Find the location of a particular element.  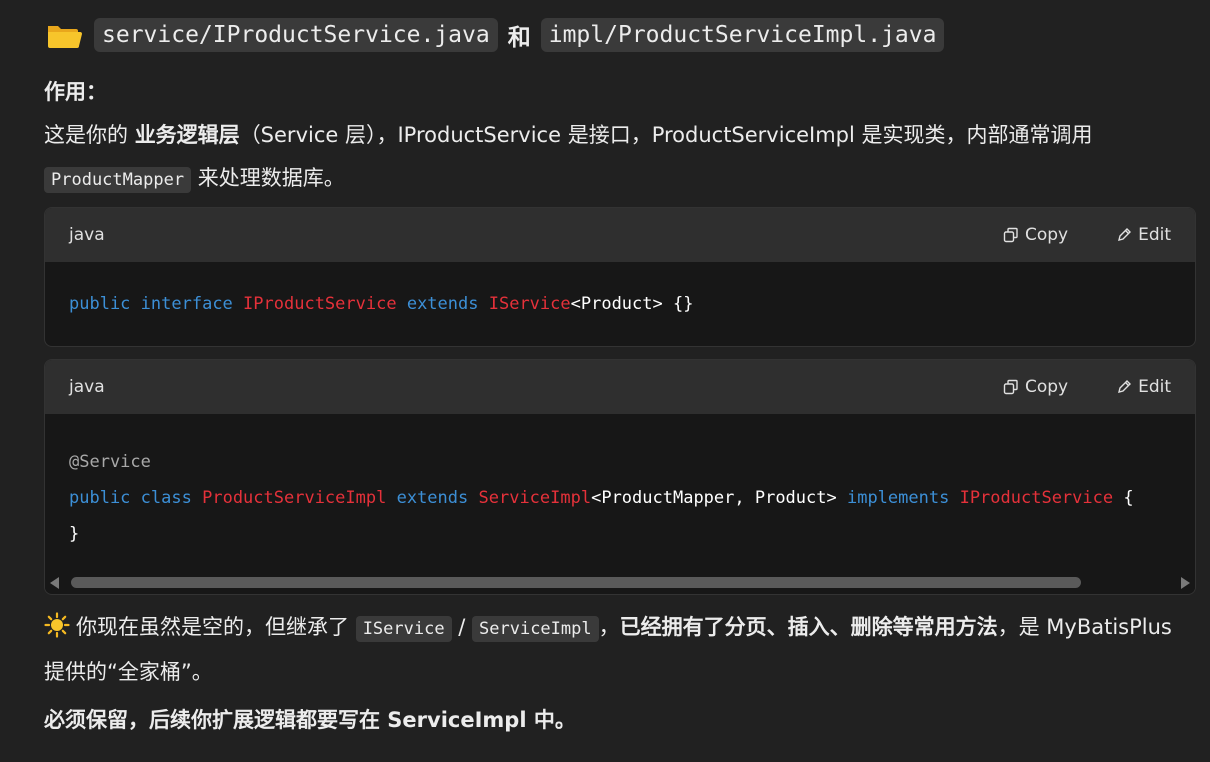

code-token: class is located at coordinates (166, 498).